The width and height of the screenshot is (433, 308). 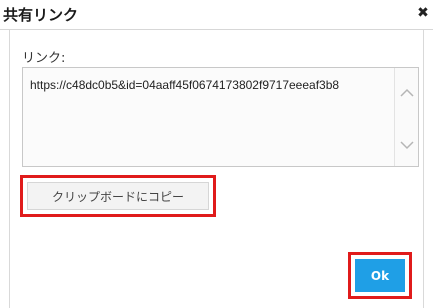 What do you see at coordinates (407, 93) in the screenshot?
I see `chevron-up-icon` at bounding box center [407, 93].